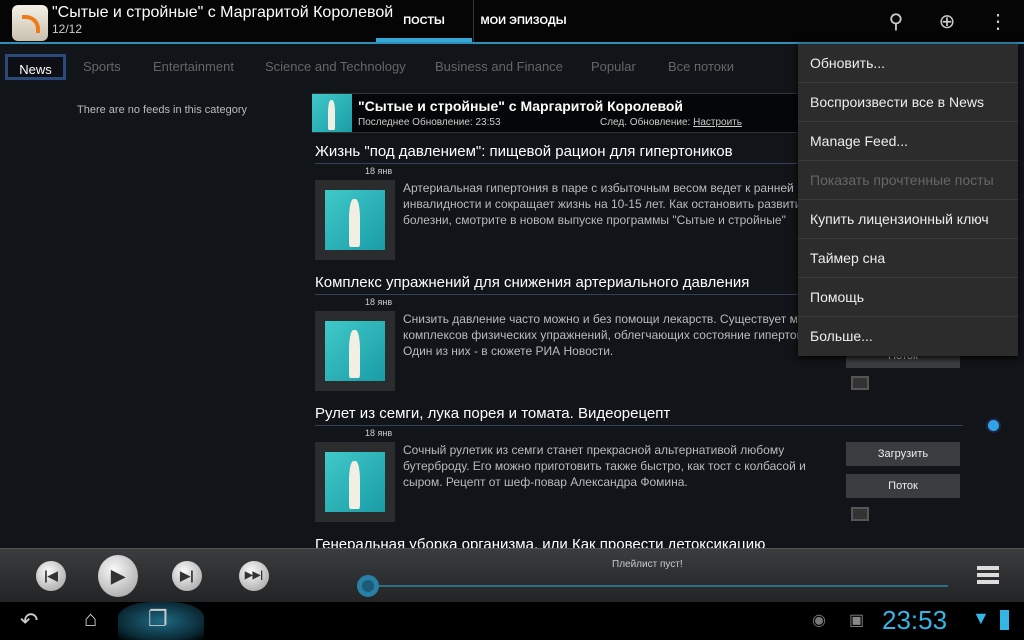 Image resolution: width=1024 pixels, height=640 pixels. What do you see at coordinates (429, 122) in the screenshot?
I see `last-update: Последнее Обновление: 23:53` at bounding box center [429, 122].